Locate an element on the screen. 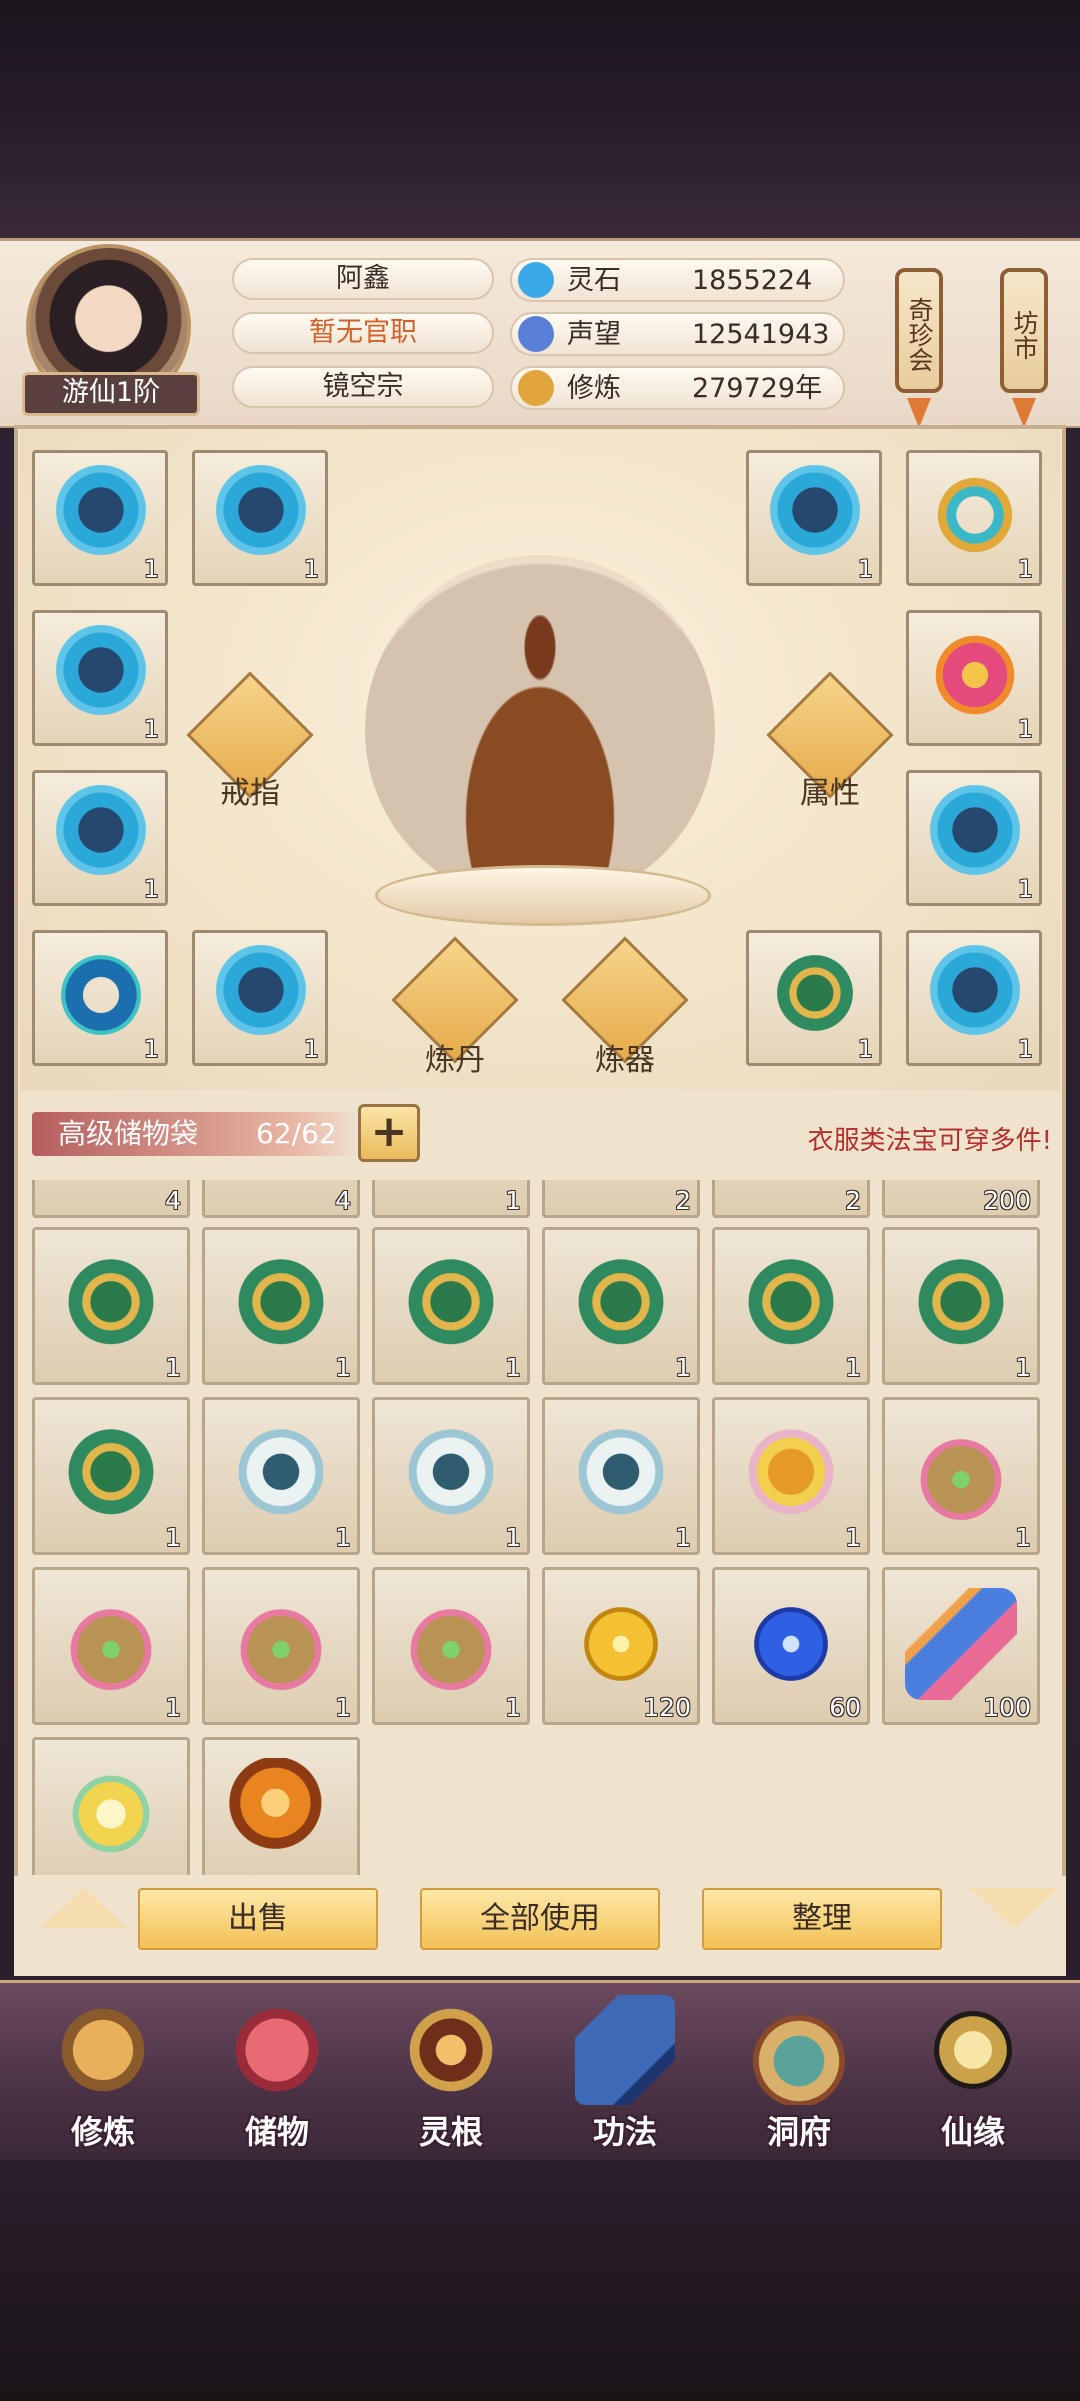 The height and width of the screenshot is (2401, 1080). expand-storage-button: + is located at coordinates (389, 1133).